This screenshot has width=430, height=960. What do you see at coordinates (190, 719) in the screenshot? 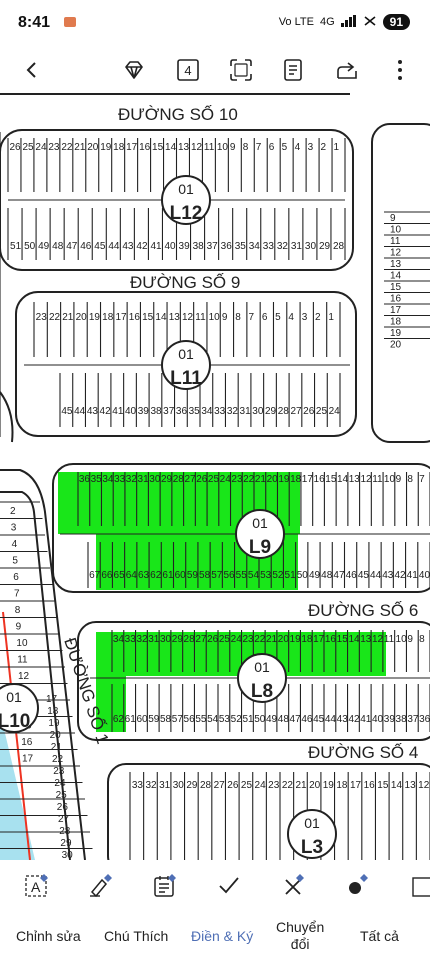
I see `l8-bottom-lot-number: 56` at bounding box center [190, 719].